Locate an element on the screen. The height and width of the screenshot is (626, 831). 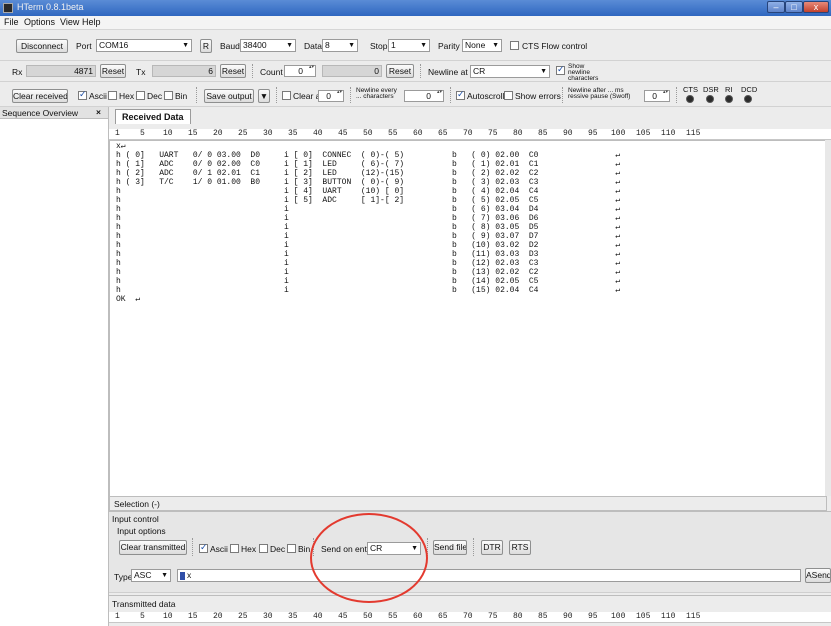
ruler-tick: 105 is located at coordinates (643, 133).